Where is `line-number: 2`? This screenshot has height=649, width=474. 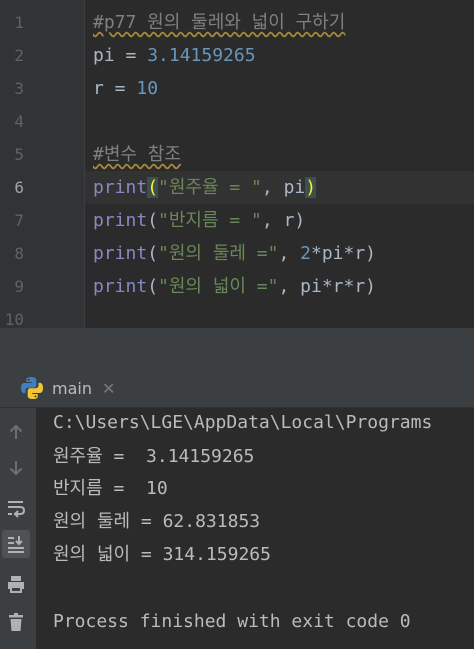 line-number: 2 is located at coordinates (19, 55).